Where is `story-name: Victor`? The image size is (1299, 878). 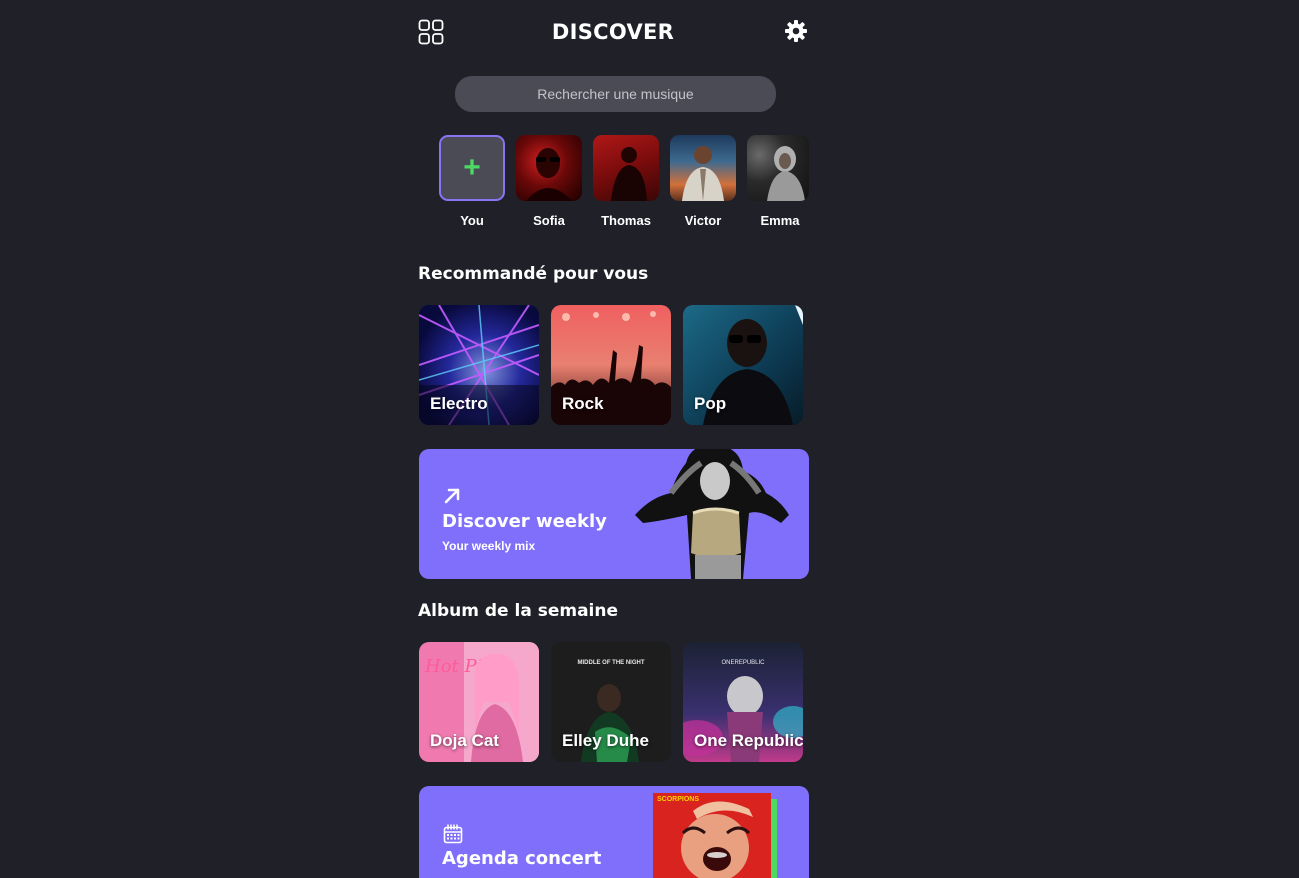 story-name: Victor is located at coordinates (703, 220).